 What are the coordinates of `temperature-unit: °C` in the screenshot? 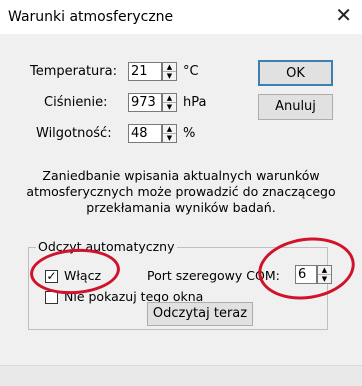 It's located at (191, 71).